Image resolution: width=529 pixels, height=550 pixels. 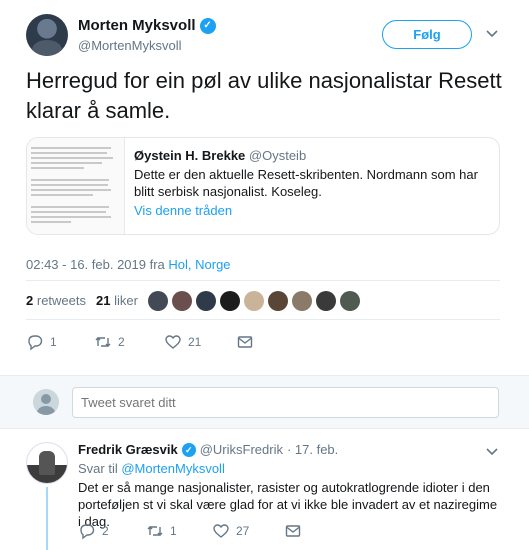 I want to click on quote-thumbnail-image, so click(x=76, y=186).